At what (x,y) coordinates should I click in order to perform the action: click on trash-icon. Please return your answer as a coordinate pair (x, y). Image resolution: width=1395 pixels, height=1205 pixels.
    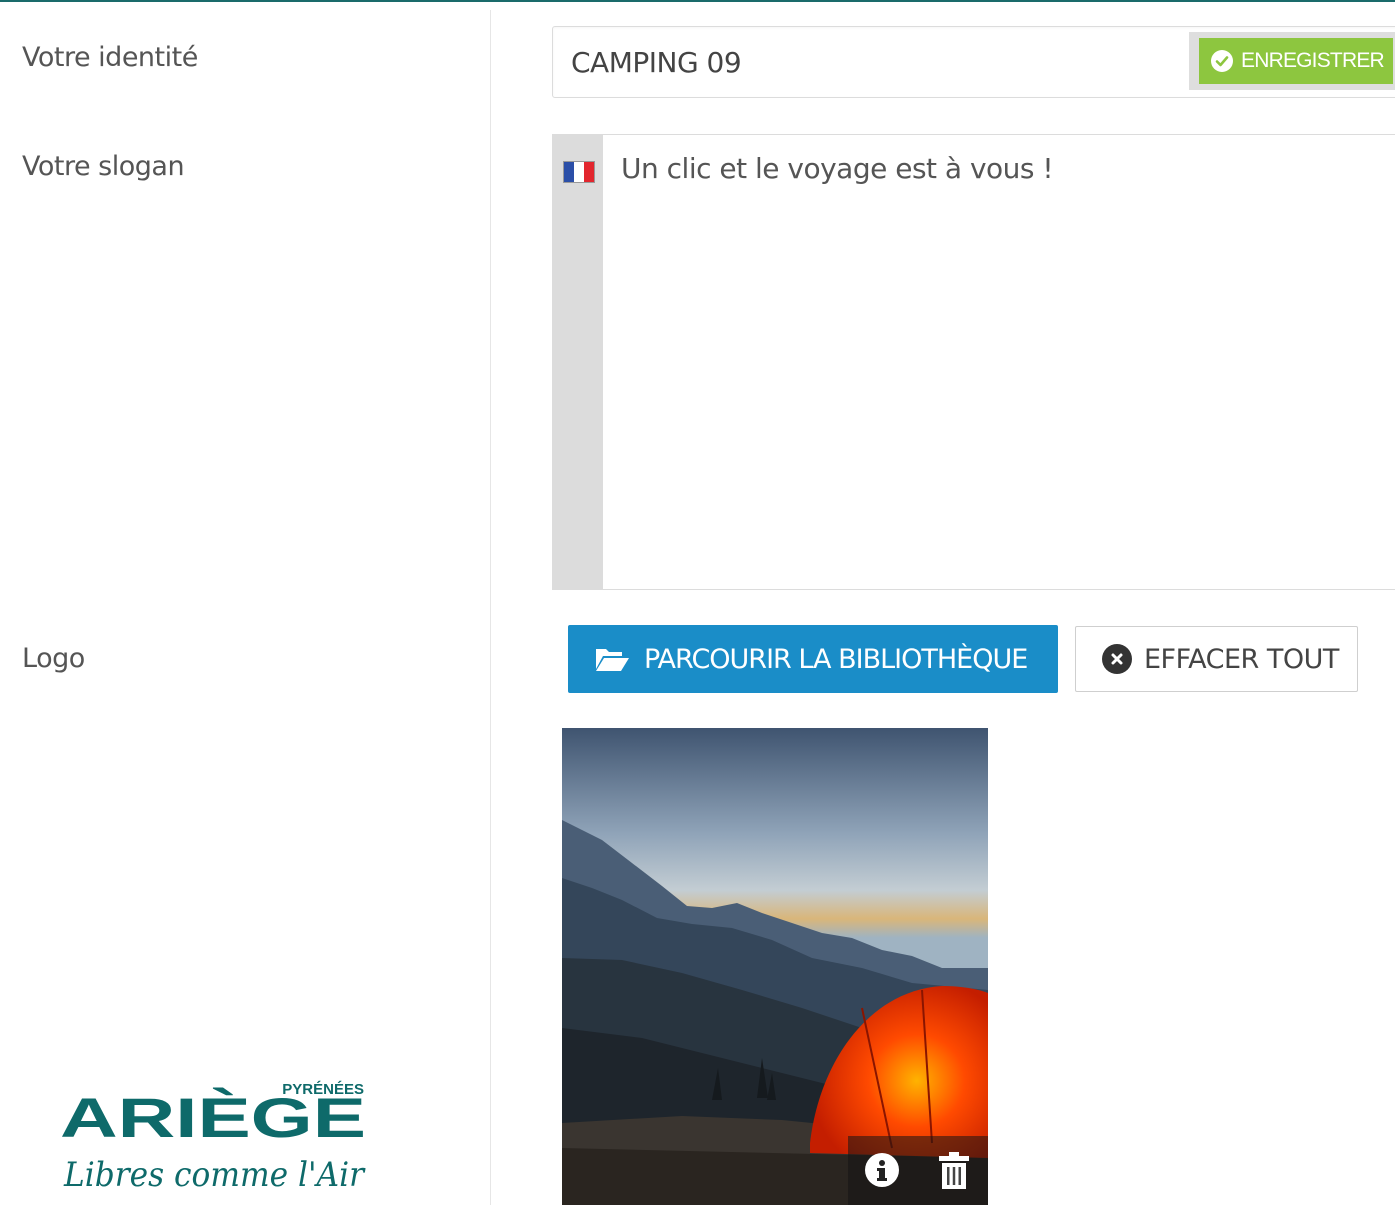
    Looking at the image, I should click on (954, 1170).